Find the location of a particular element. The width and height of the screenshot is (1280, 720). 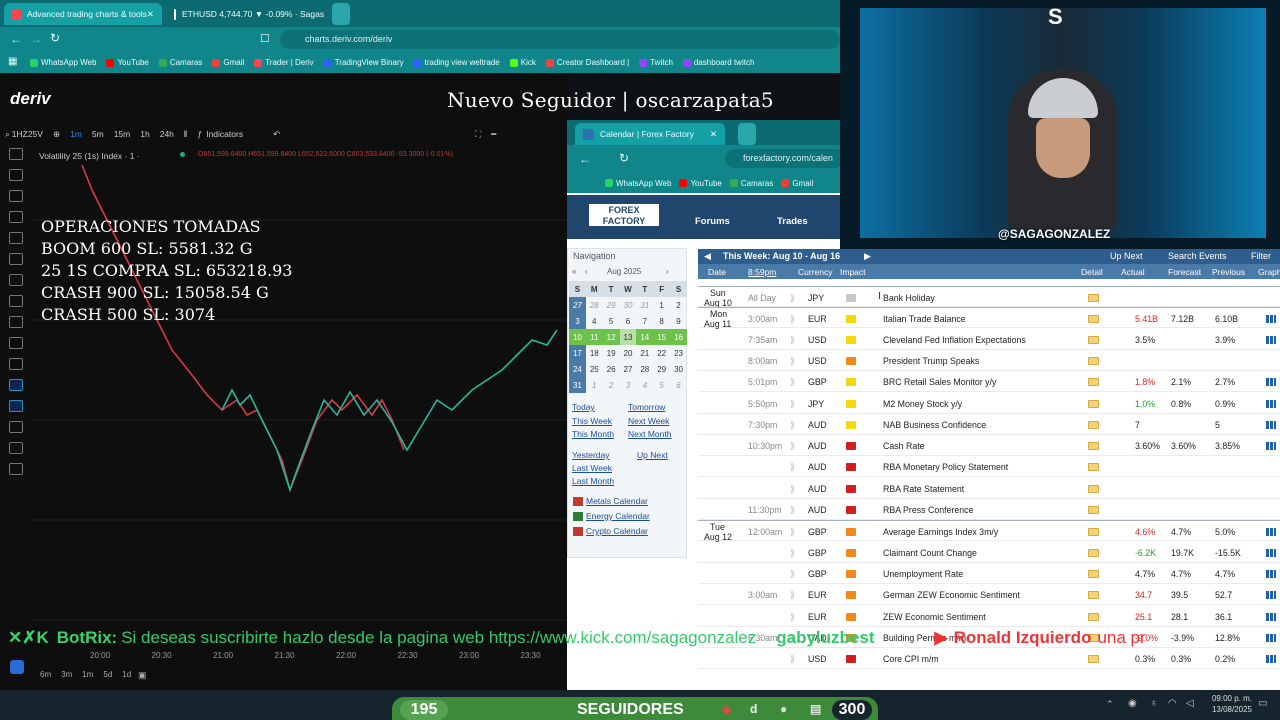

volume-icon: ◁ is located at coordinates (1190, 703).